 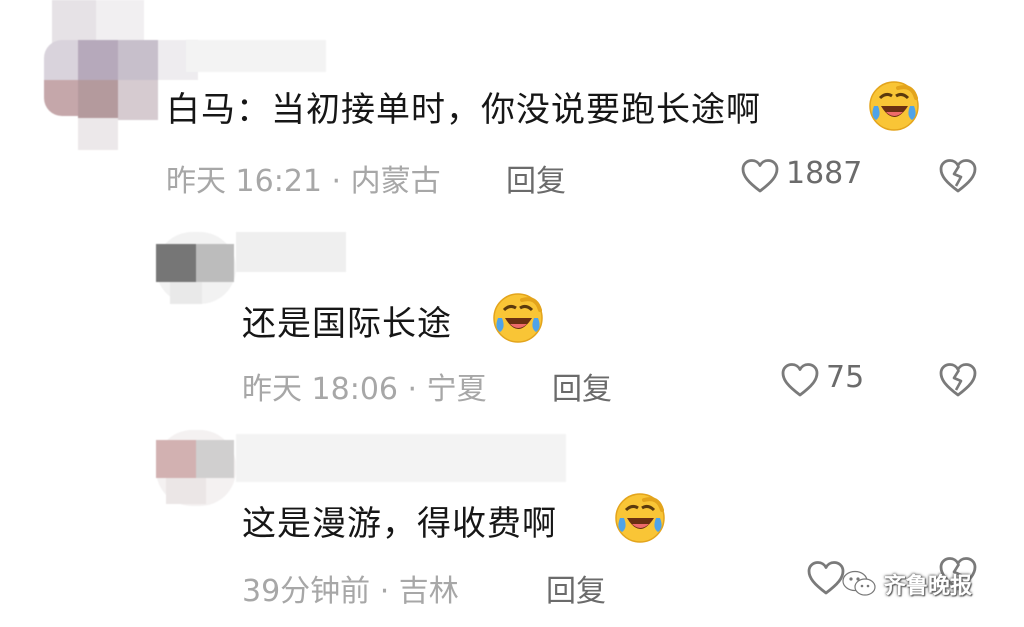 I want to click on comment-text: 这是漫游，得收费啊, so click(x=399, y=524).